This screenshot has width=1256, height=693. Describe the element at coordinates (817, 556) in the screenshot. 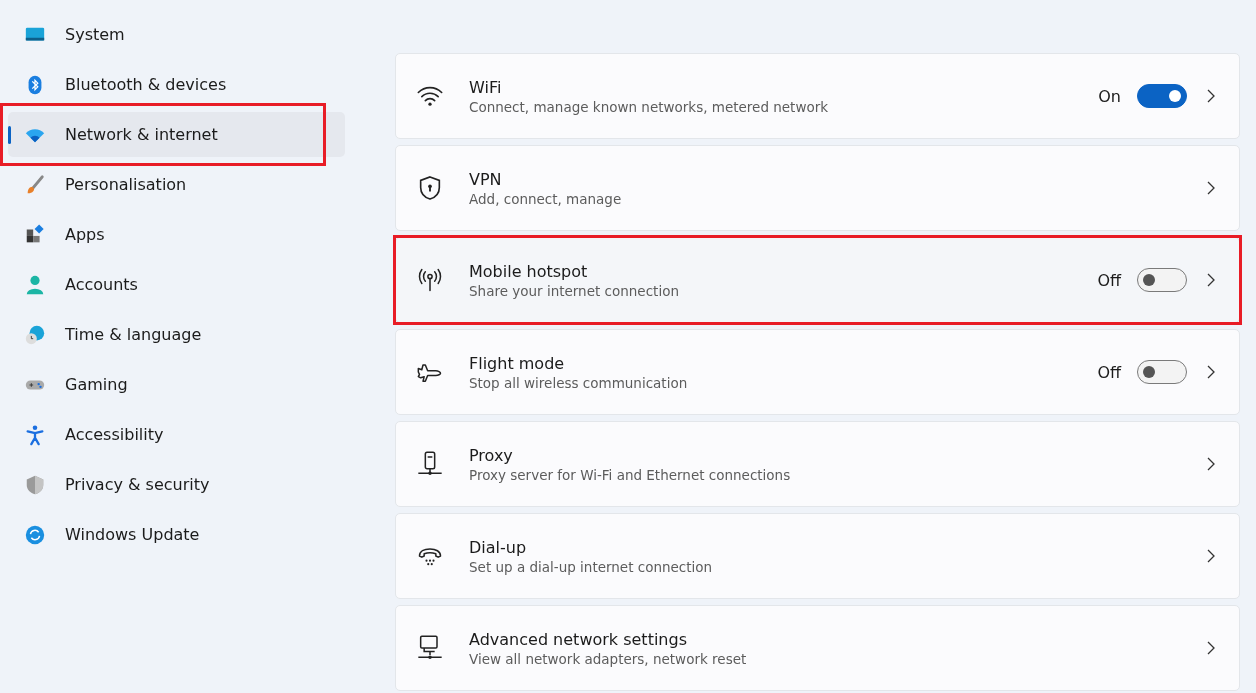

I see `settings-card: Dial-up Set up a dial-up internet connection` at that location.